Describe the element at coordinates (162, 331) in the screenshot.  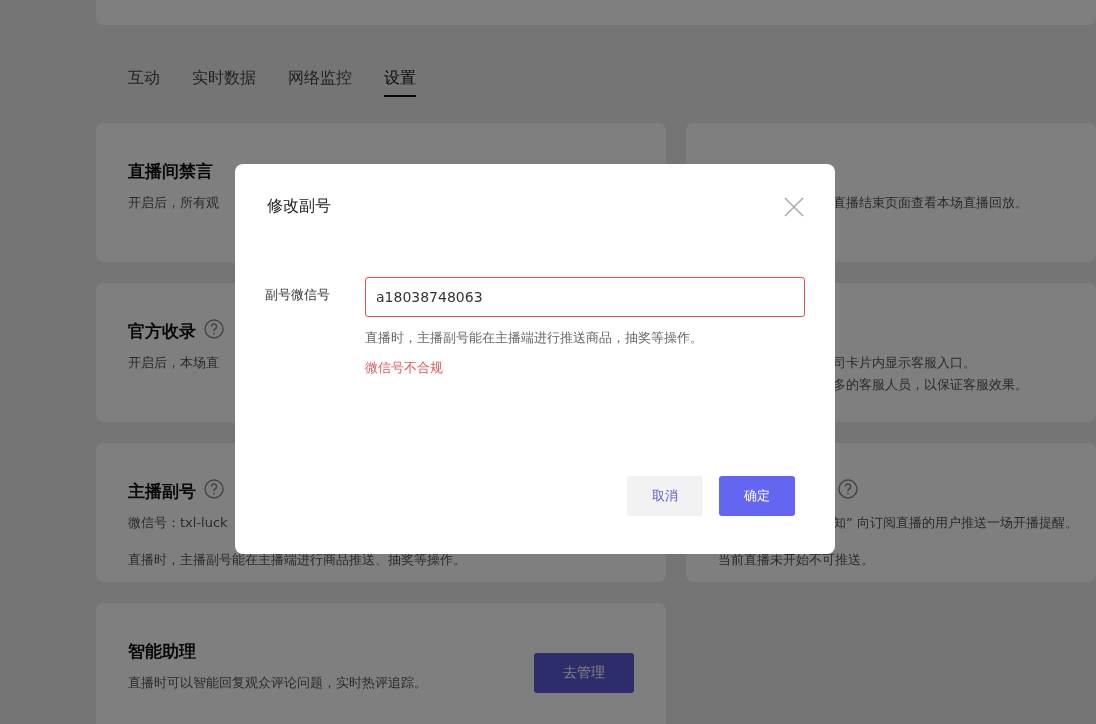
I see `card-title: 官方收录` at that location.